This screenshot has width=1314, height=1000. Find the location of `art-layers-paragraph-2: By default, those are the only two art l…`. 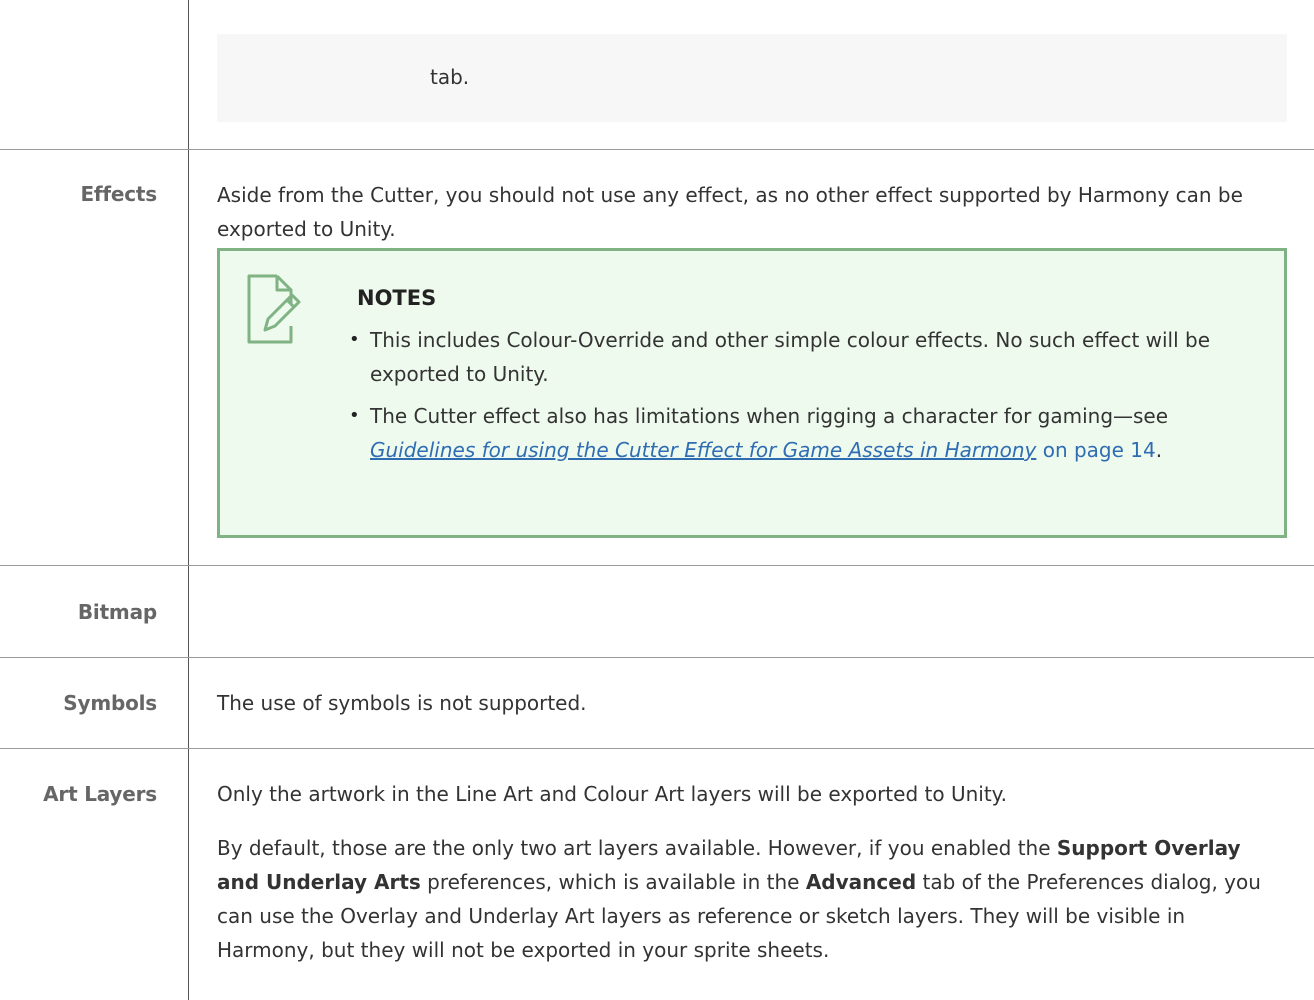

art-layers-paragraph-2: By default, those are the only two art l… is located at coordinates (747, 899).